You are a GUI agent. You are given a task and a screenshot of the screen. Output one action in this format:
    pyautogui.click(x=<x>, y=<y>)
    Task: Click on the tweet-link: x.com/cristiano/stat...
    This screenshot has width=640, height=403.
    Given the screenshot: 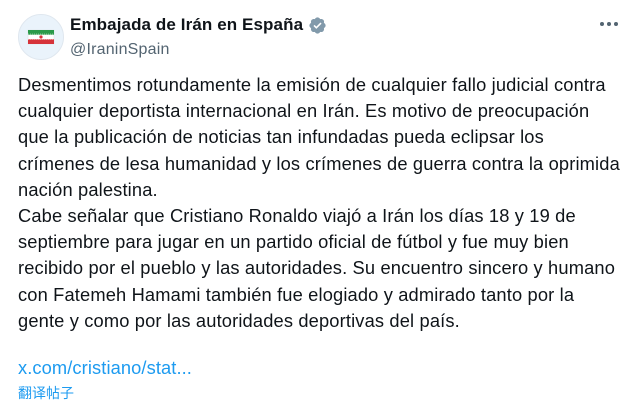 What is the action you would take?
    pyautogui.click(x=105, y=368)
    